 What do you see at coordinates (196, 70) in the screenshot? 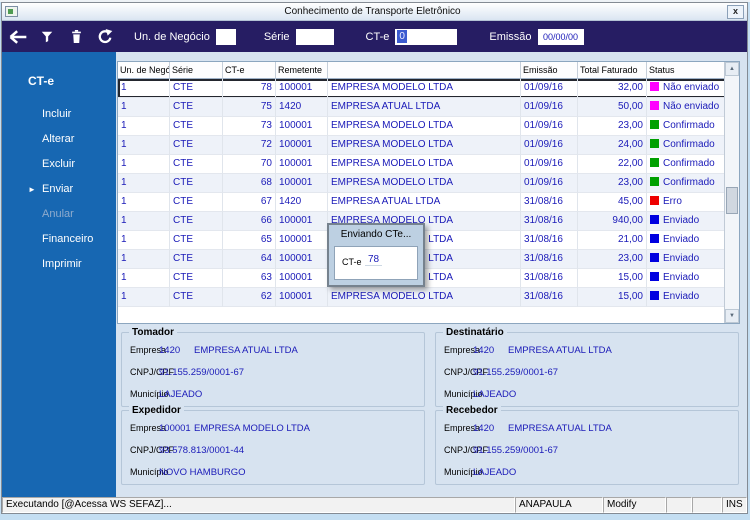
I see `column-header-serie: Série` at bounding box center [196, 70].